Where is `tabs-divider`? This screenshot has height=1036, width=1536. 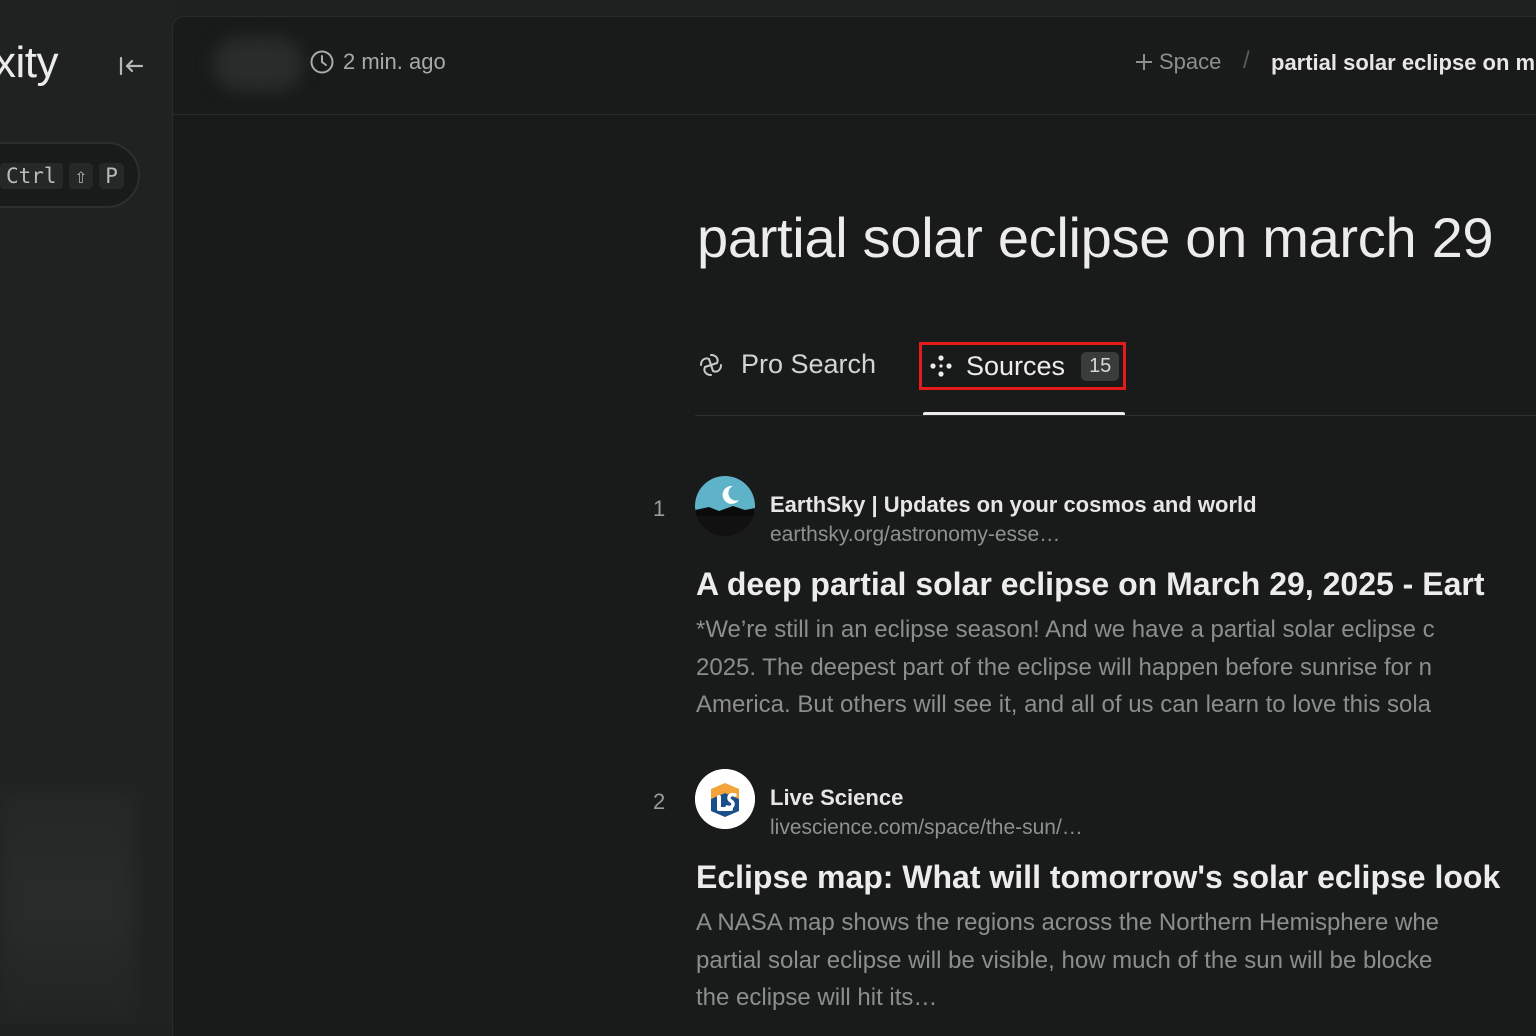
tabs-divider is located at coordinates (1115, 415).